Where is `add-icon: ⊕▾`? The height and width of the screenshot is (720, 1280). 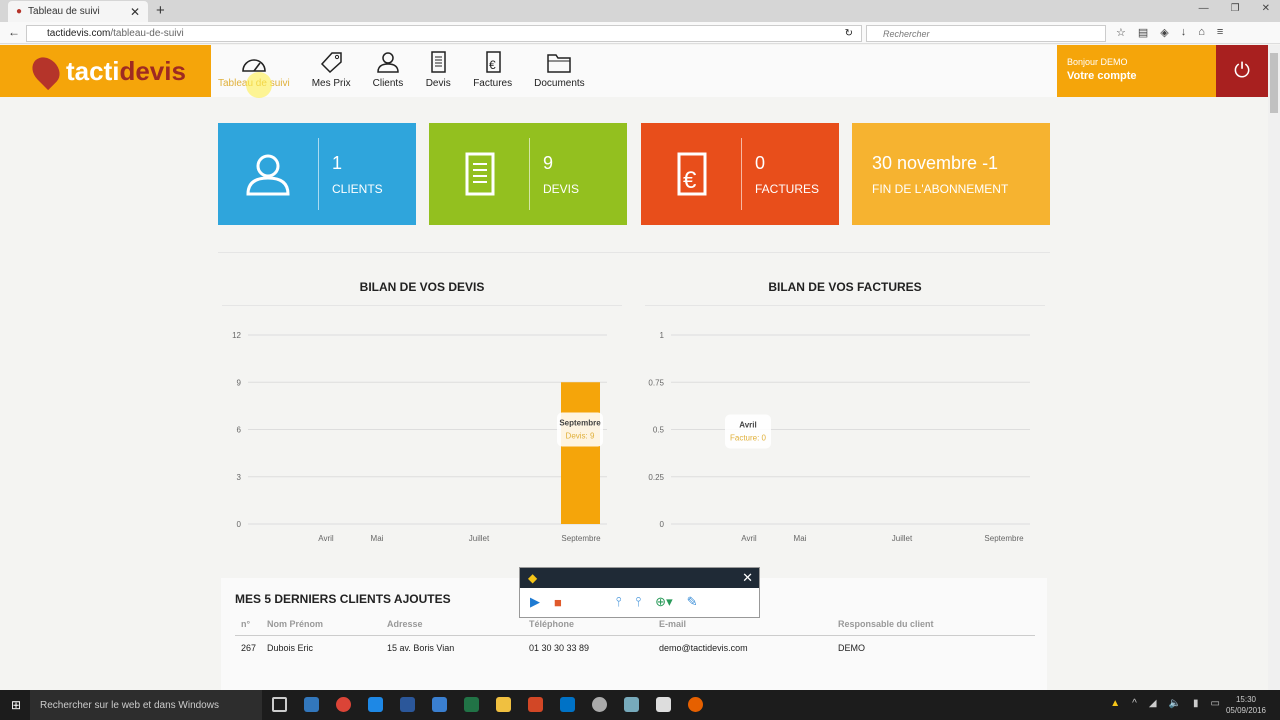 add-icon: ⊕▾ is located at coordinates (663, 602).